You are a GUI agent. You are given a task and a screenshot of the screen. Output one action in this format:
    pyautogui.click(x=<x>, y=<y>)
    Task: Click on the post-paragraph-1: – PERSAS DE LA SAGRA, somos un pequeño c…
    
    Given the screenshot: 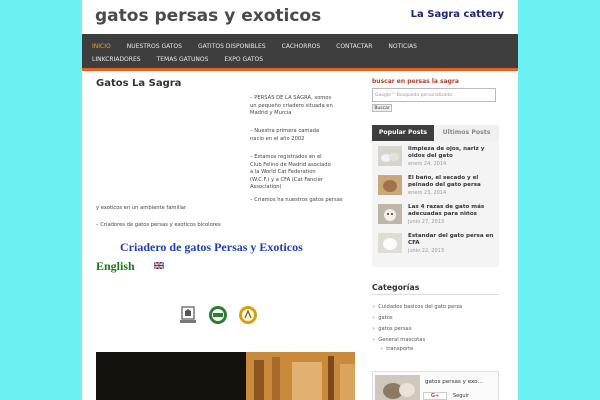 What is the action you would take?
    pyautogui.click(x=291, y=106)
    